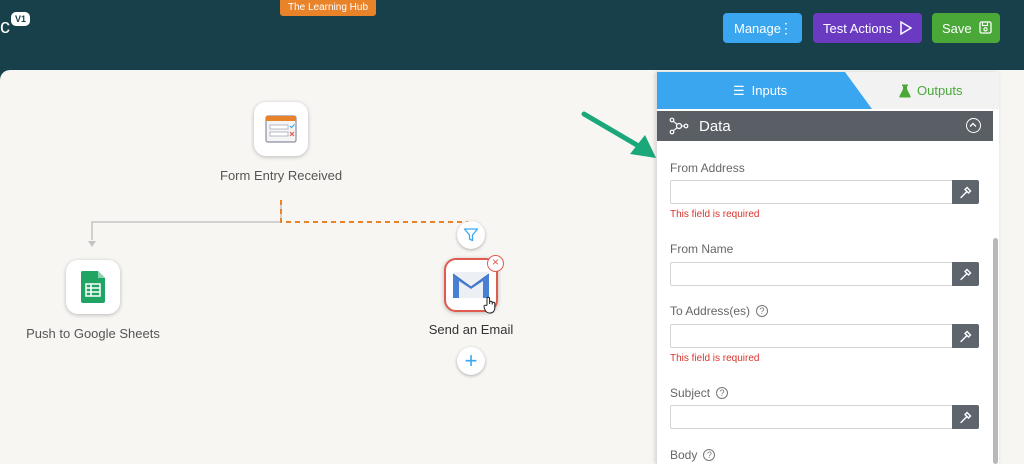  Describe the element at coordinates (715, 214) in the screenshot. I see `from-address-error: This field is required` at that location.